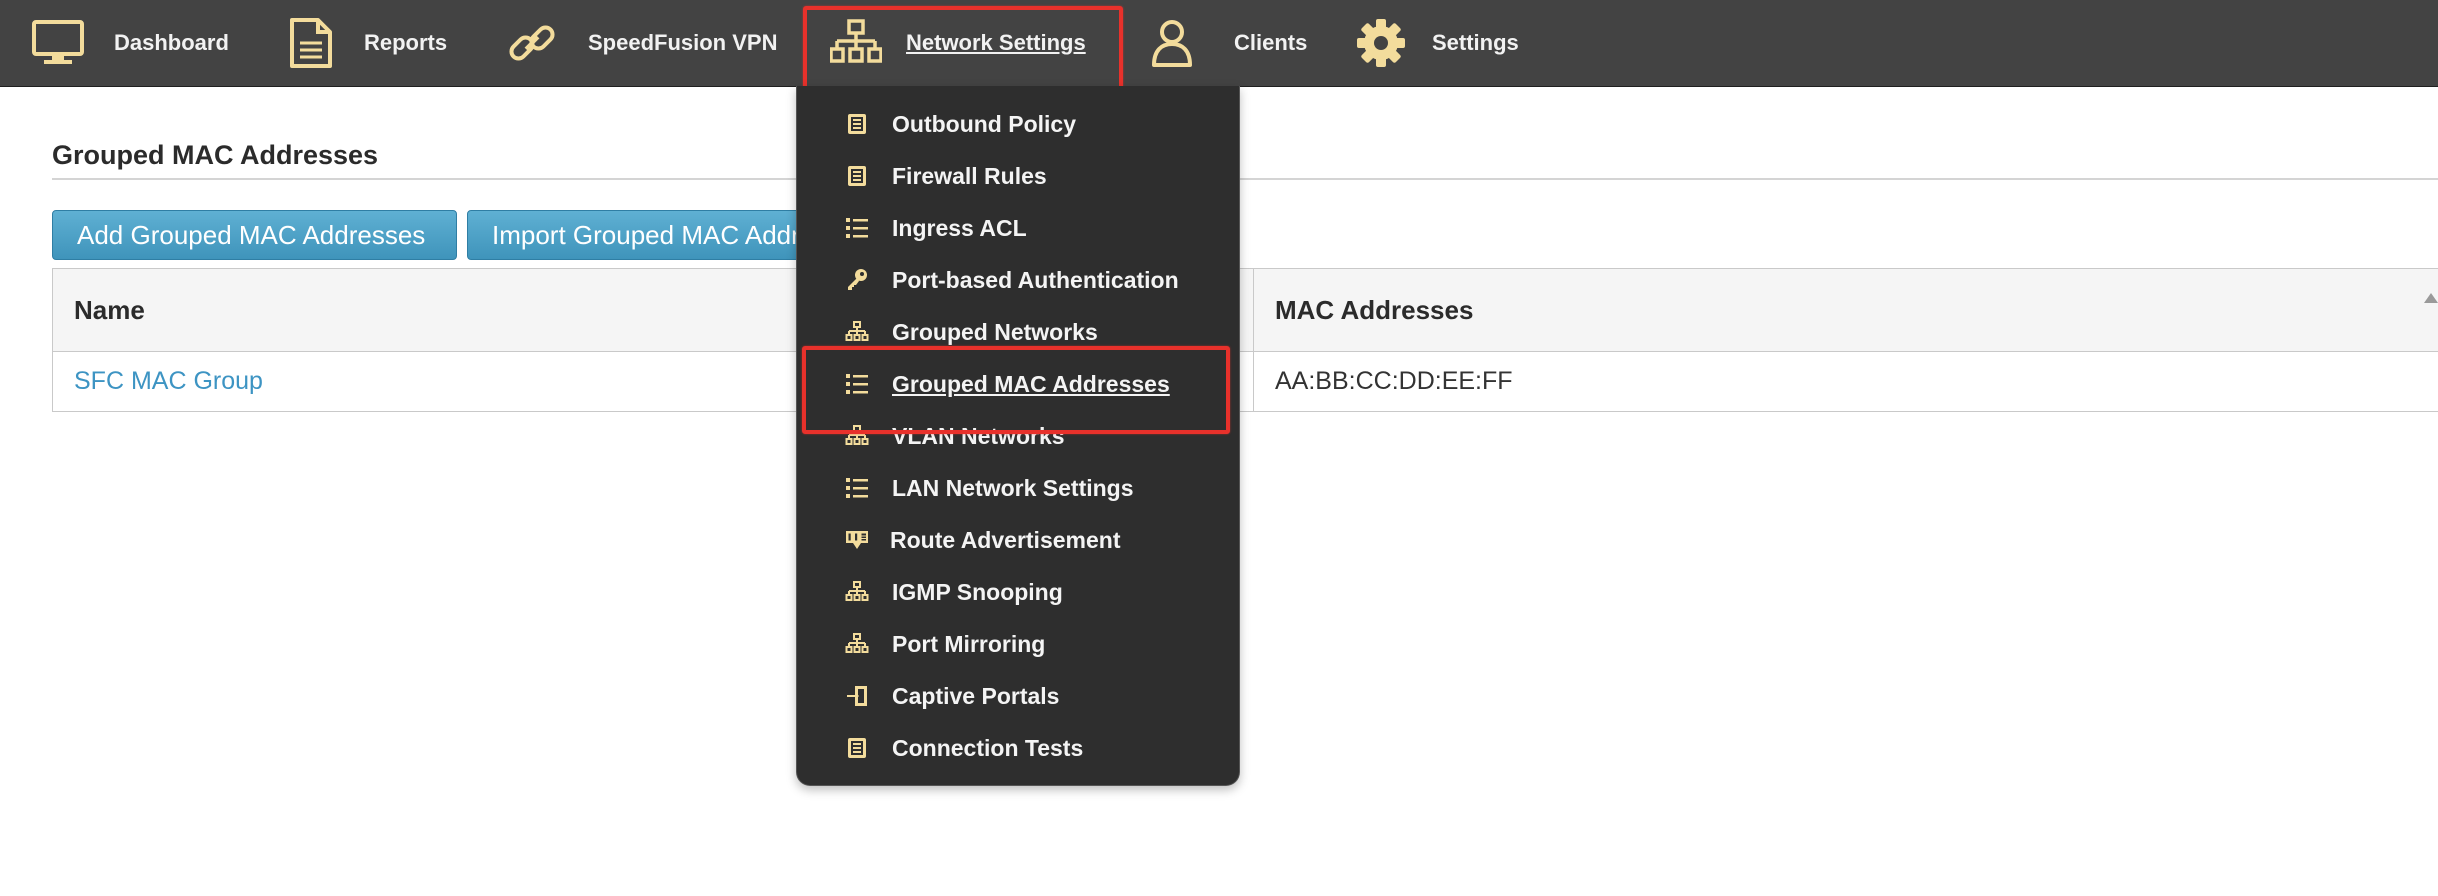 The width and height of the screenshot is (2438, 896). Describe the element at coordinates (1394, 380) in the screenshot. I see `table-row-mac: AA:BB:CC:DD:EE:FF` at that location.